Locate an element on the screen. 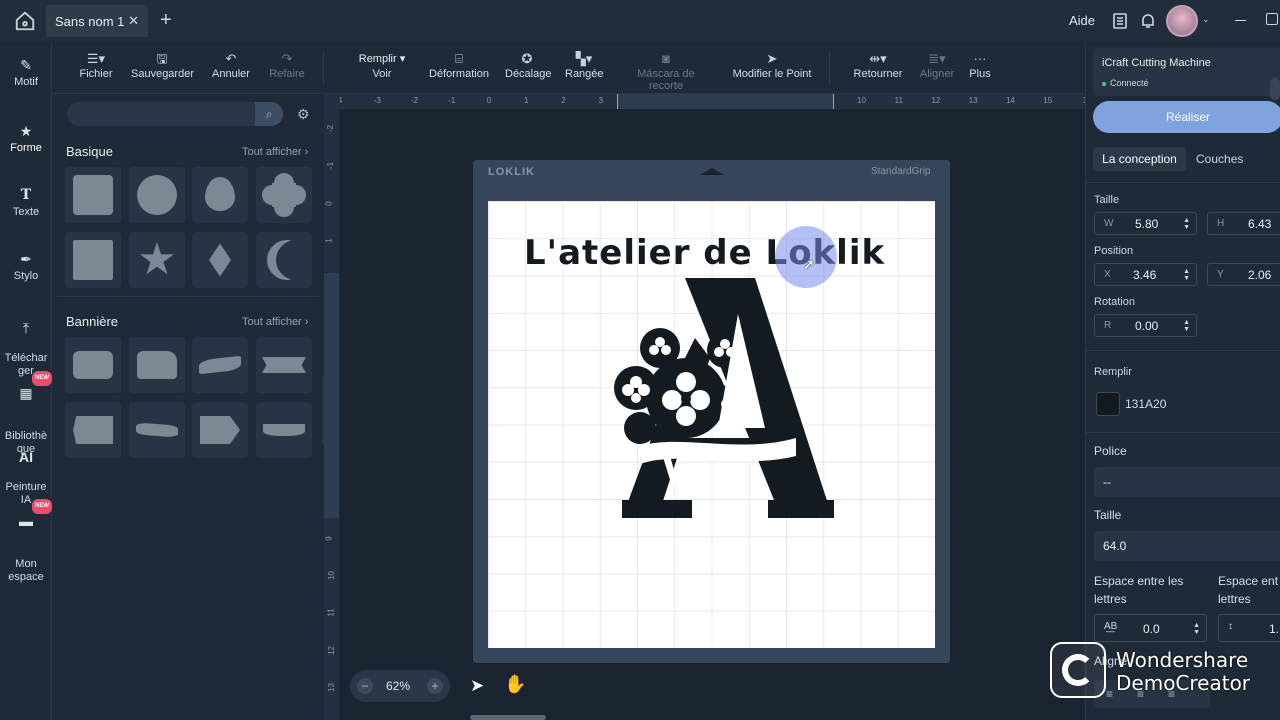 Image resolution: width=1280 pixels, height=720 pixels. align-button: ≣▾ Aligner is located at coordinates (937, 65).